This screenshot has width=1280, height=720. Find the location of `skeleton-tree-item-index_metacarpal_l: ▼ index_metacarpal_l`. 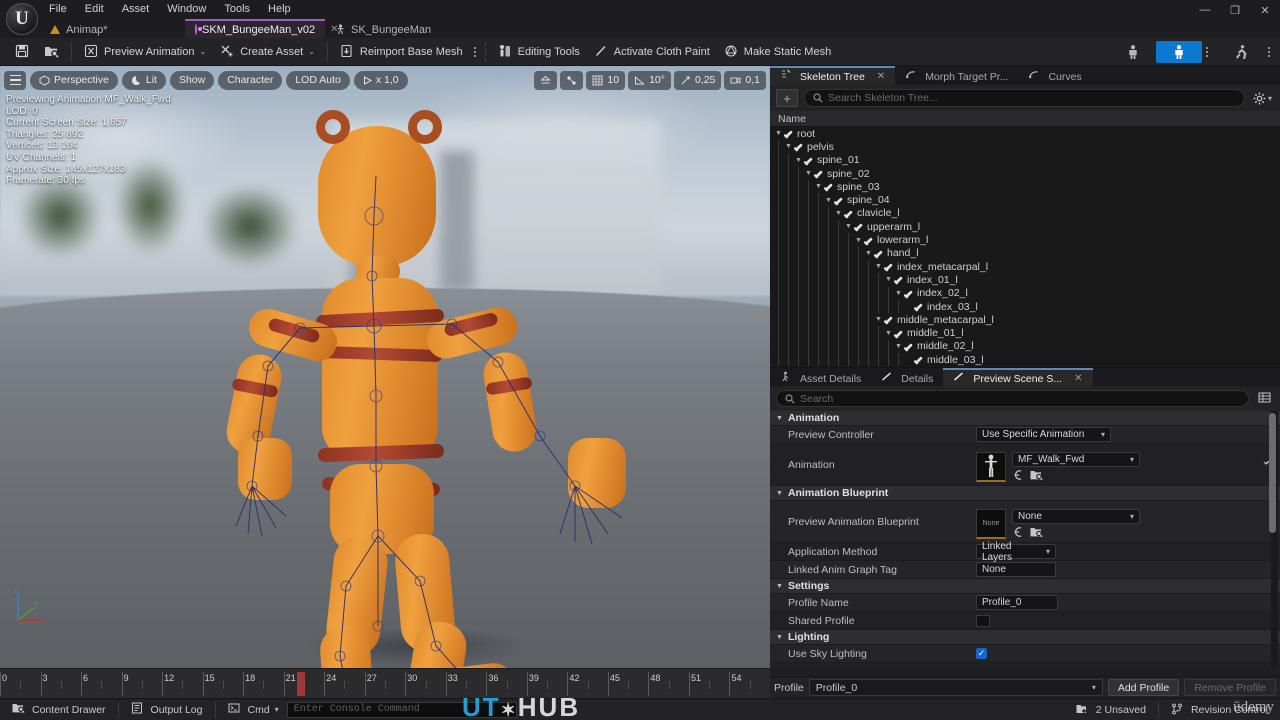

skeleton-tree-item-index_metacarpal_l: ▼ index_metacarpal_l is located at coordinates (1025, 266).